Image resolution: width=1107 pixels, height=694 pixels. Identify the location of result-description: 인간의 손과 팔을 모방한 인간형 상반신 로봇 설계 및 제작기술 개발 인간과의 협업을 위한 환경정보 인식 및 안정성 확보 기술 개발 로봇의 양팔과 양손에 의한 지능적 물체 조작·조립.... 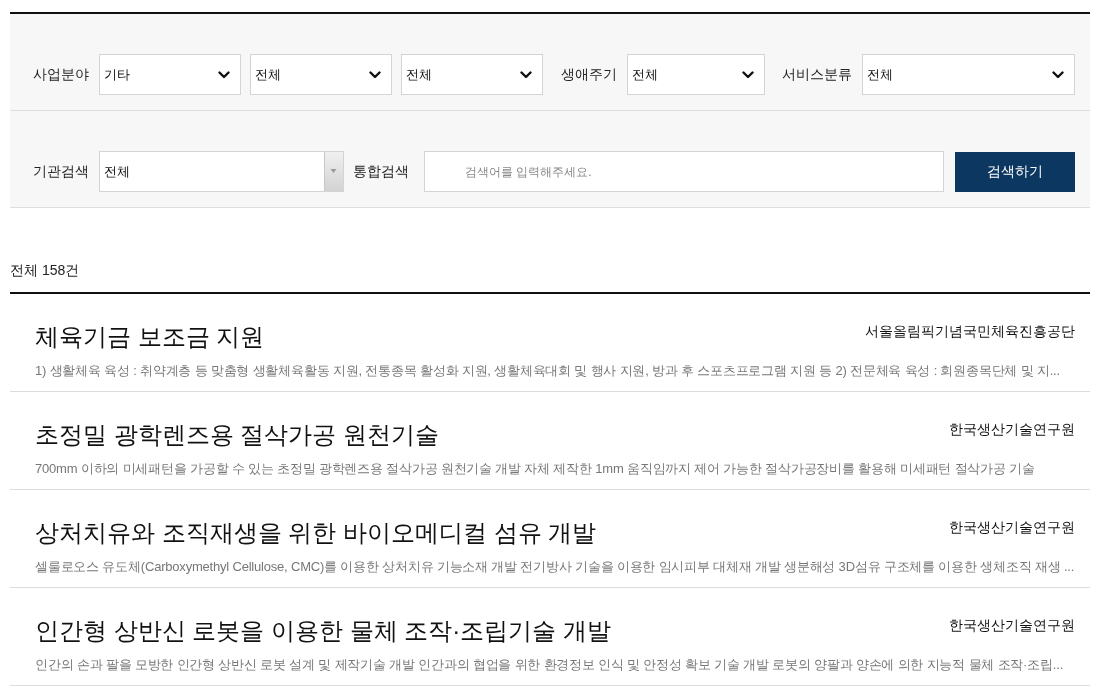
(550, 665).